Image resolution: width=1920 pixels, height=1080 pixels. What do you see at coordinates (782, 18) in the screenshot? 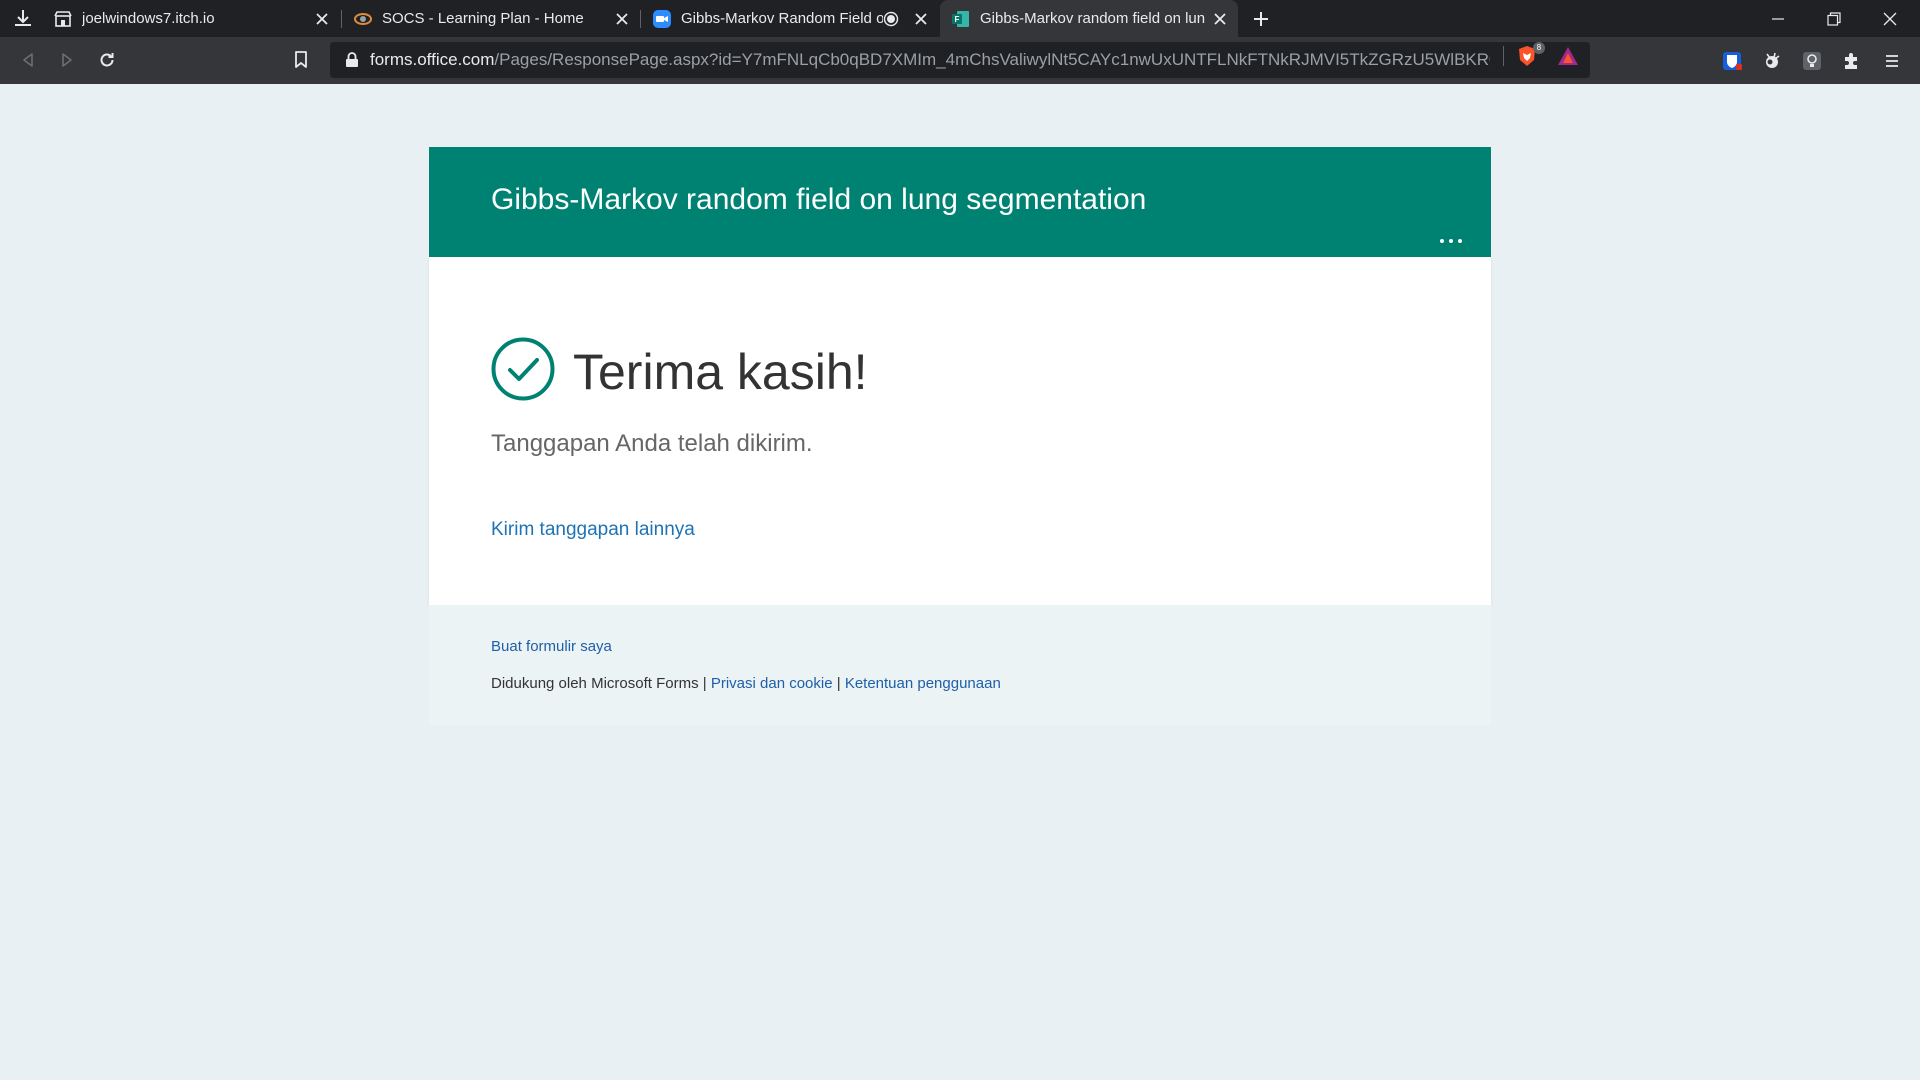
I see `tab-title: Gibbs-Markov Random Field o` at bounding box center [782, 18].